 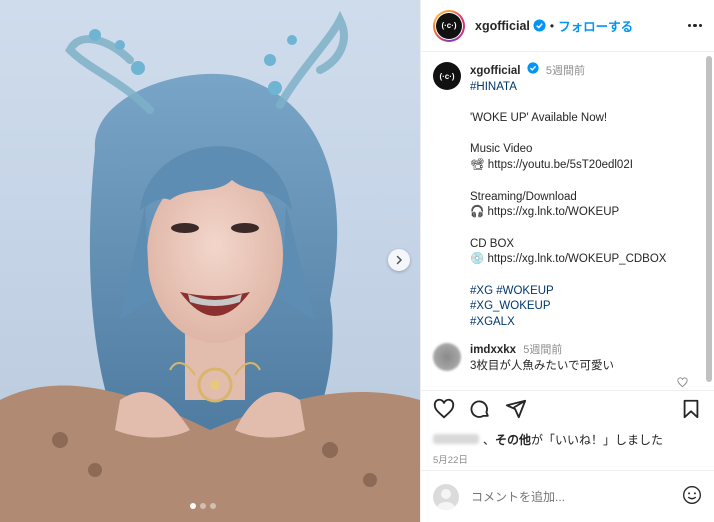 What do you see at coordinates (542, 365) in the screenshot?
I see `comment-text: 3枚目が人魚みたいで可愛い` at bounding box center [542, 365].